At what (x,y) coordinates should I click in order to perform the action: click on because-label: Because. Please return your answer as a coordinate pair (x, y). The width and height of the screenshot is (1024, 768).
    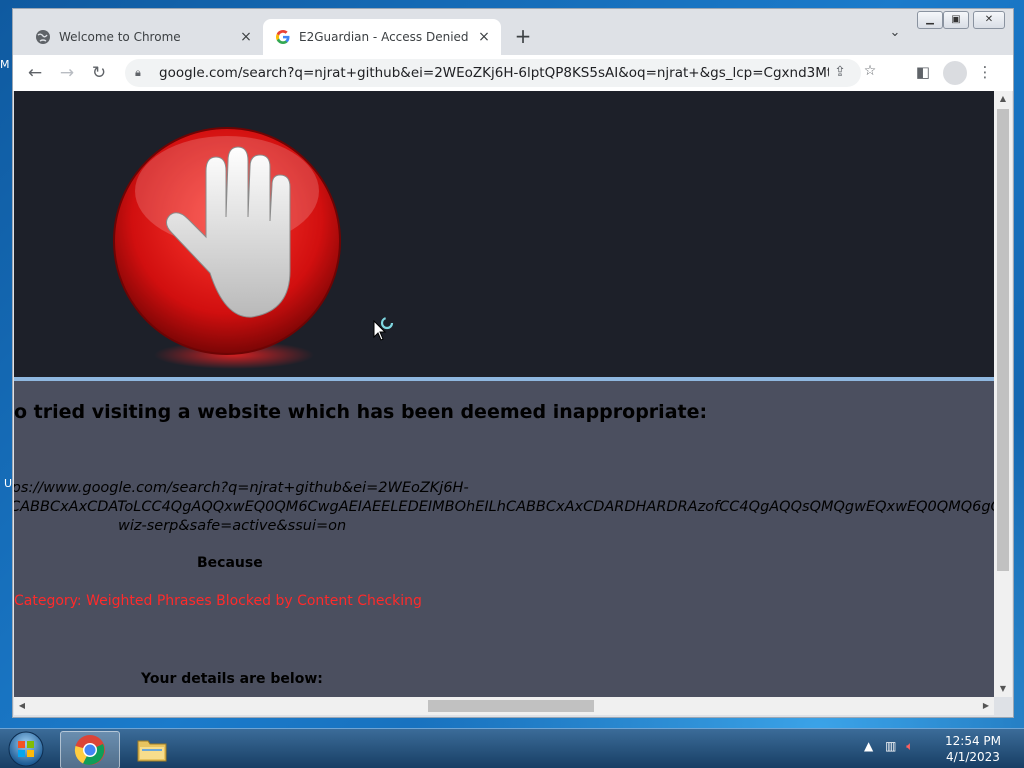
    Looking at the image, I should click on (230, 563).